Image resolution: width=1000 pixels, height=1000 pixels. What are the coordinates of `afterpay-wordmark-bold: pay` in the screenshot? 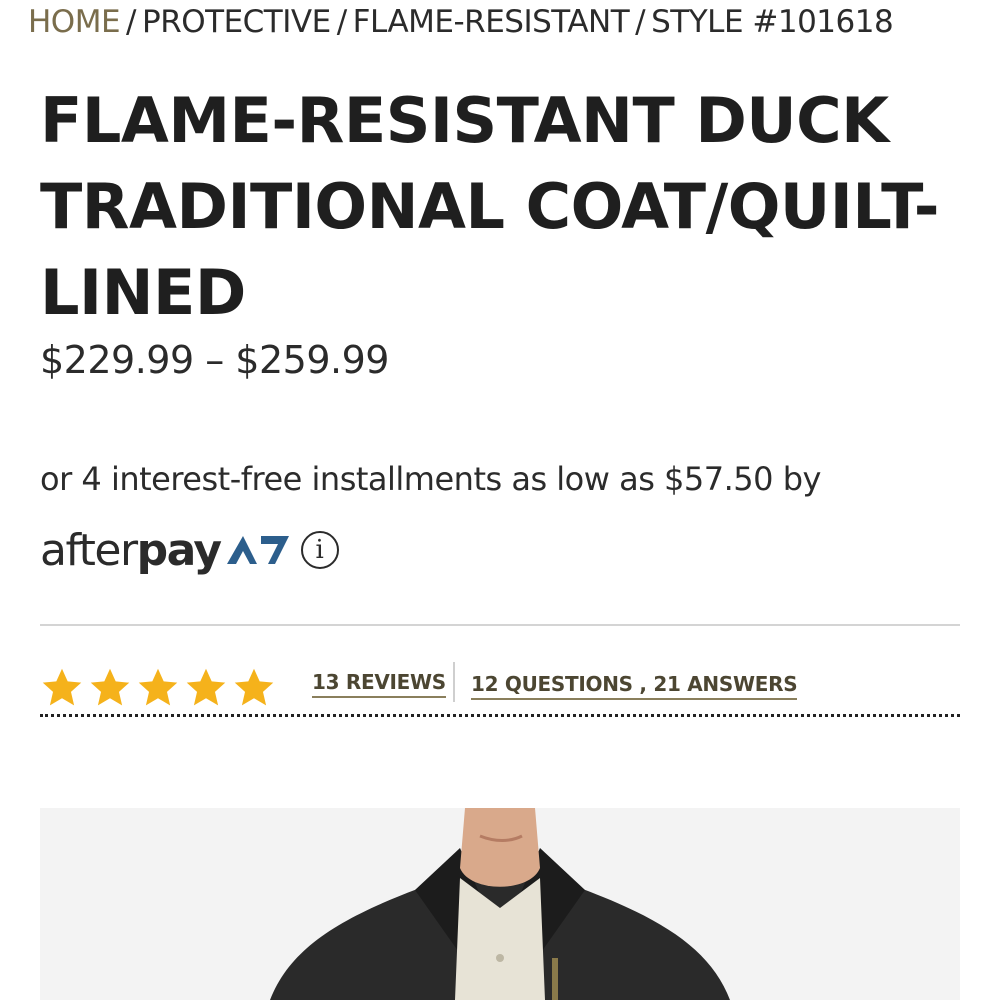 It's located at (179, 550).